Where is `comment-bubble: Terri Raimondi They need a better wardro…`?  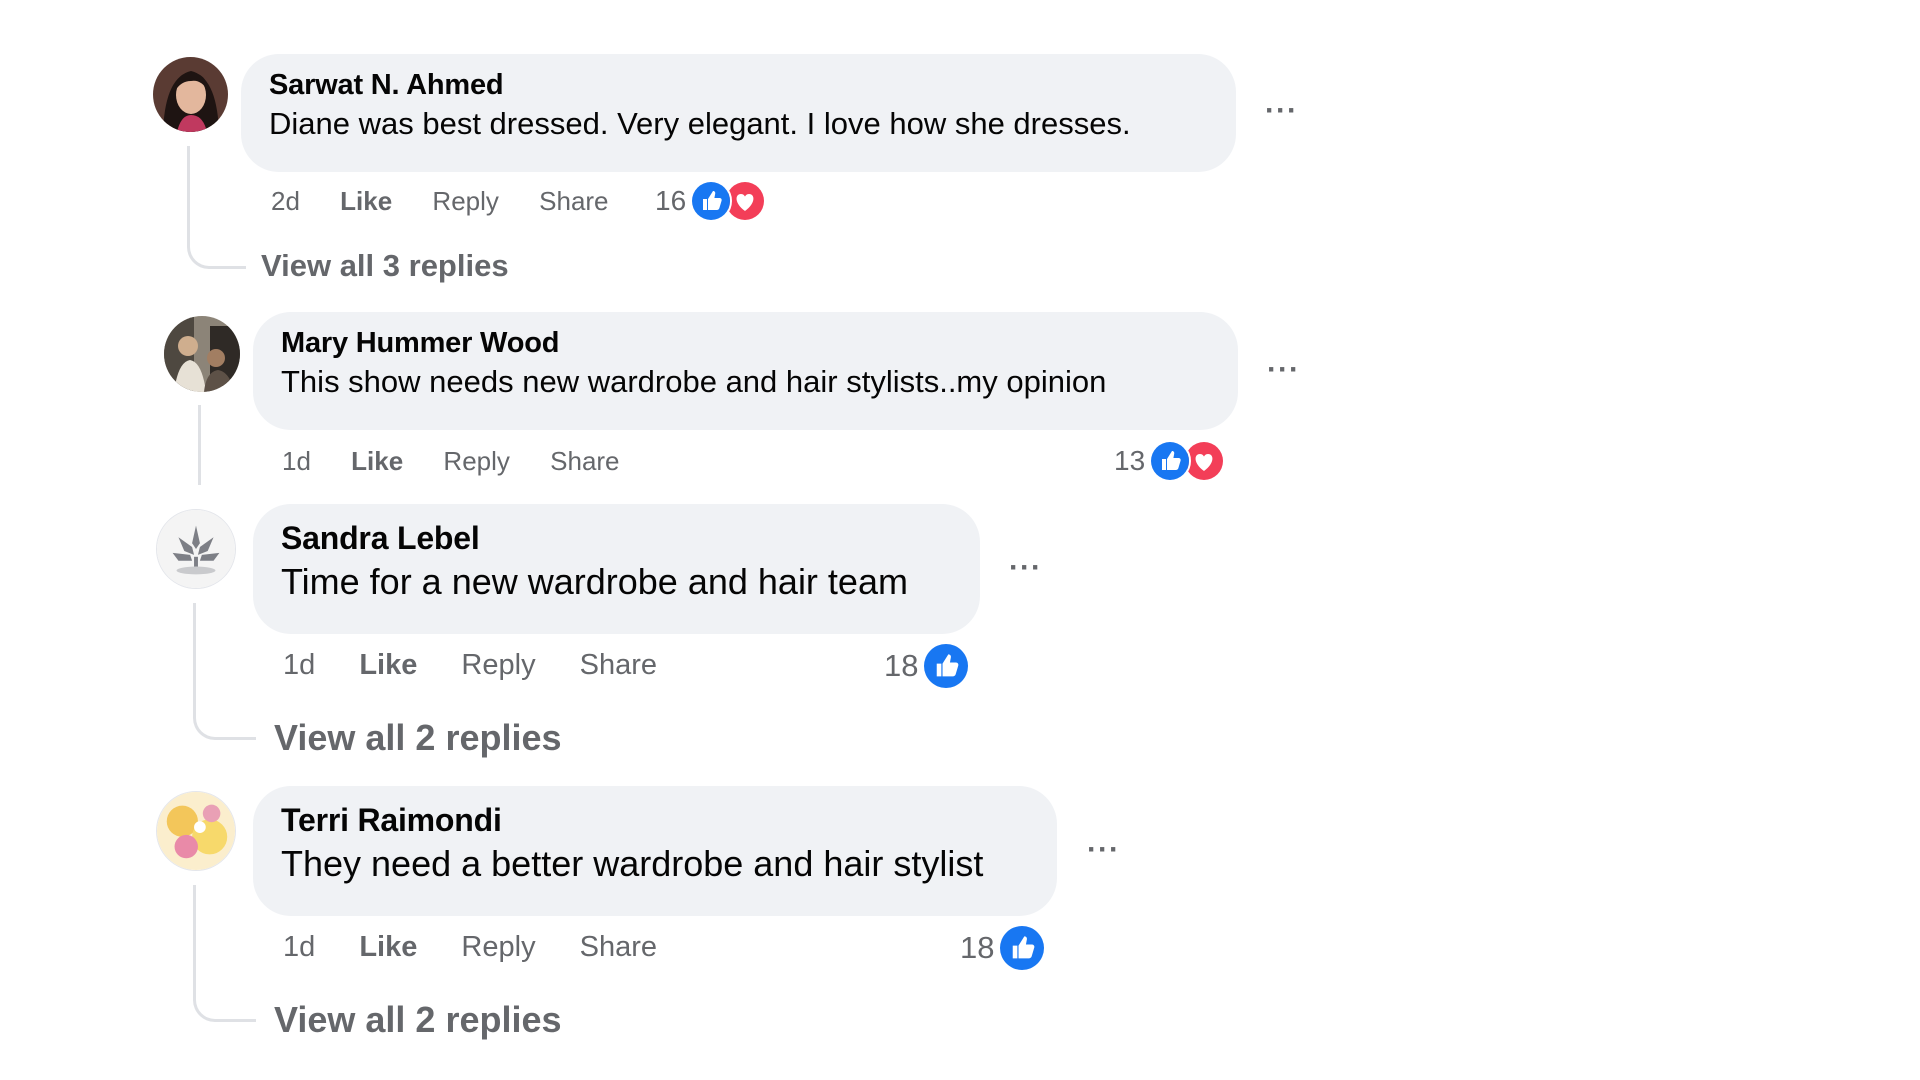
comment-bubble: Terri Raimondi They need a better wardro… is located at coordinates (655, 851).